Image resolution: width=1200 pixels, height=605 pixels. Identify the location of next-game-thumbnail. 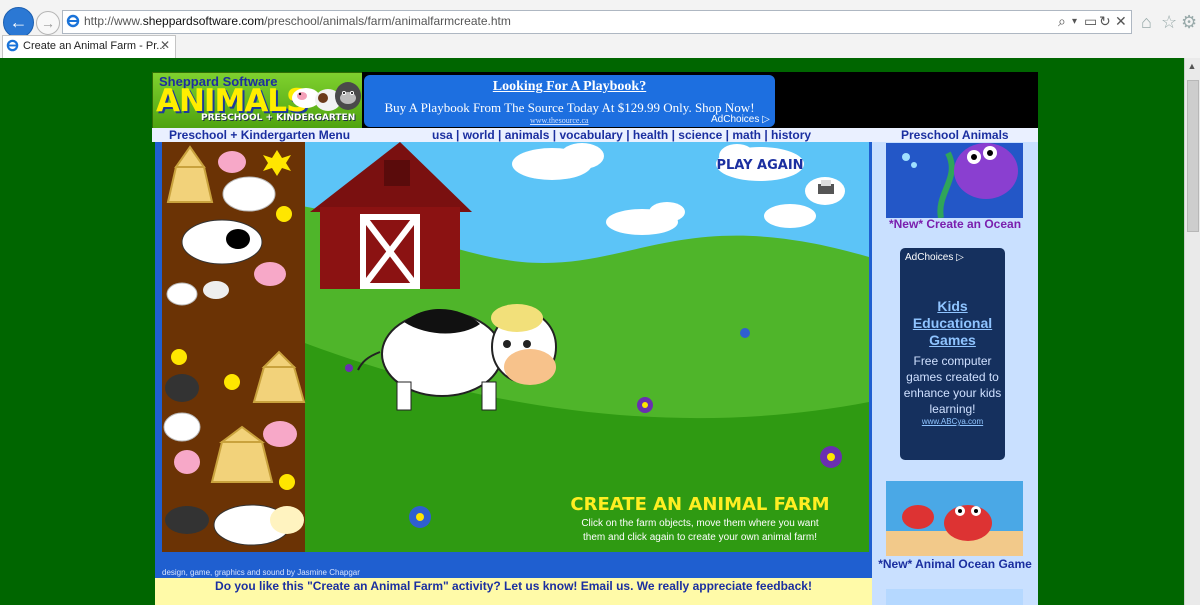
(954, 597).